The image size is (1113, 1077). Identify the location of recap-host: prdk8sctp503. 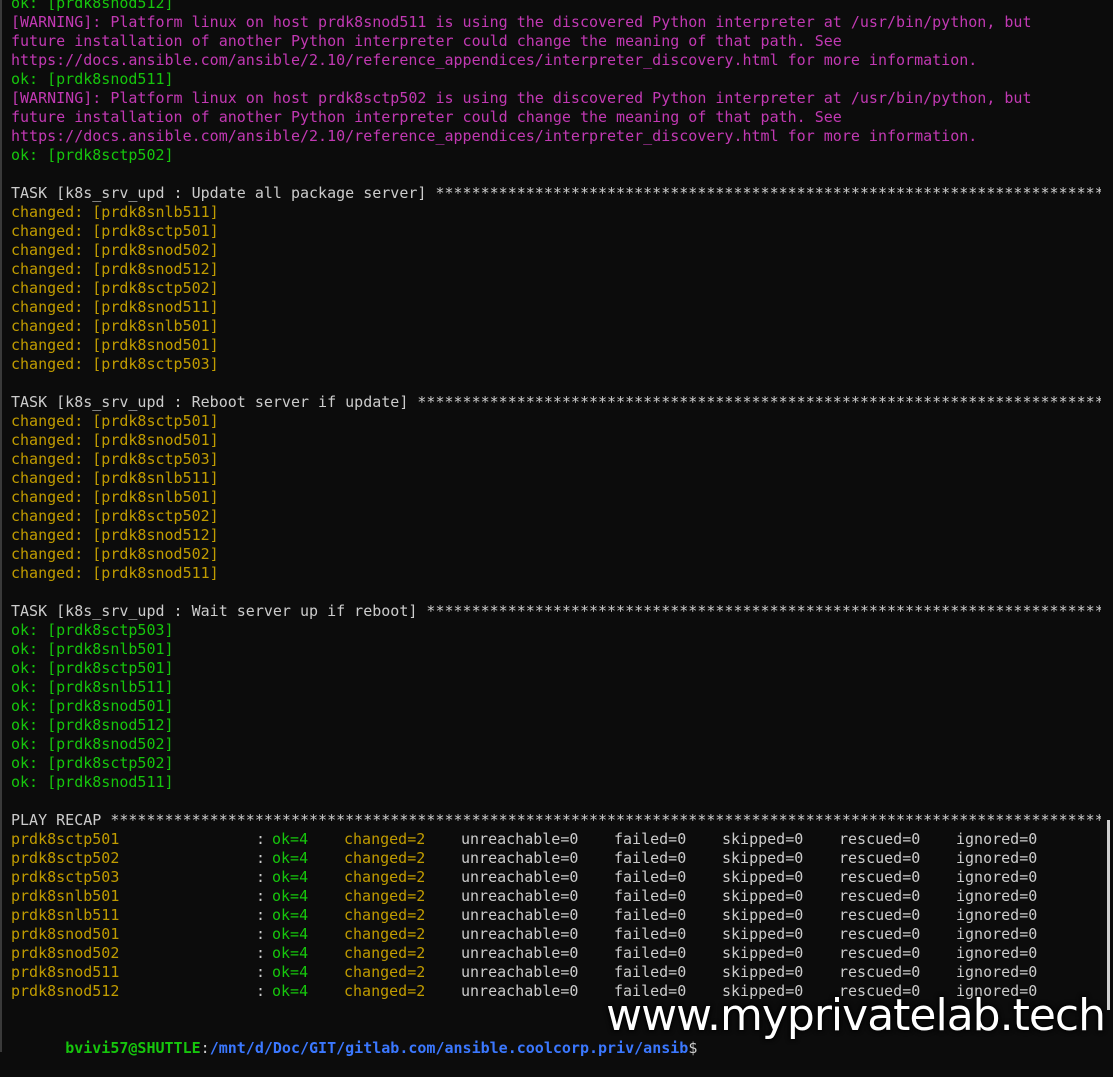
(65, 877).